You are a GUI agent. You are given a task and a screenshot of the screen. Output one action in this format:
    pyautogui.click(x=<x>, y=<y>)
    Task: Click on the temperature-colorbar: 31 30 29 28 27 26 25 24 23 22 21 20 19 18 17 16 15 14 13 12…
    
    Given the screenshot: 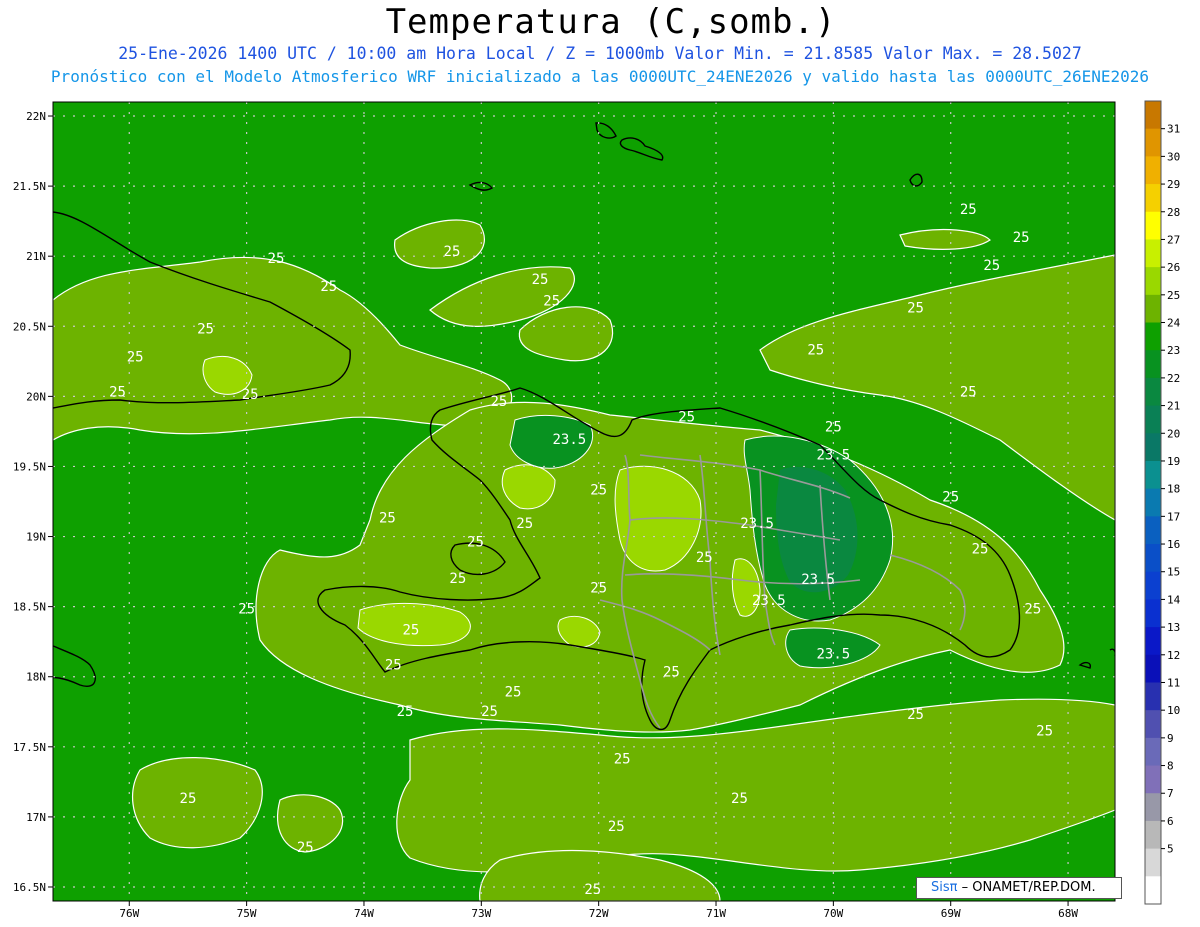 What is the action you would take?
    pyautogui.click(x=1162, y=502)
    